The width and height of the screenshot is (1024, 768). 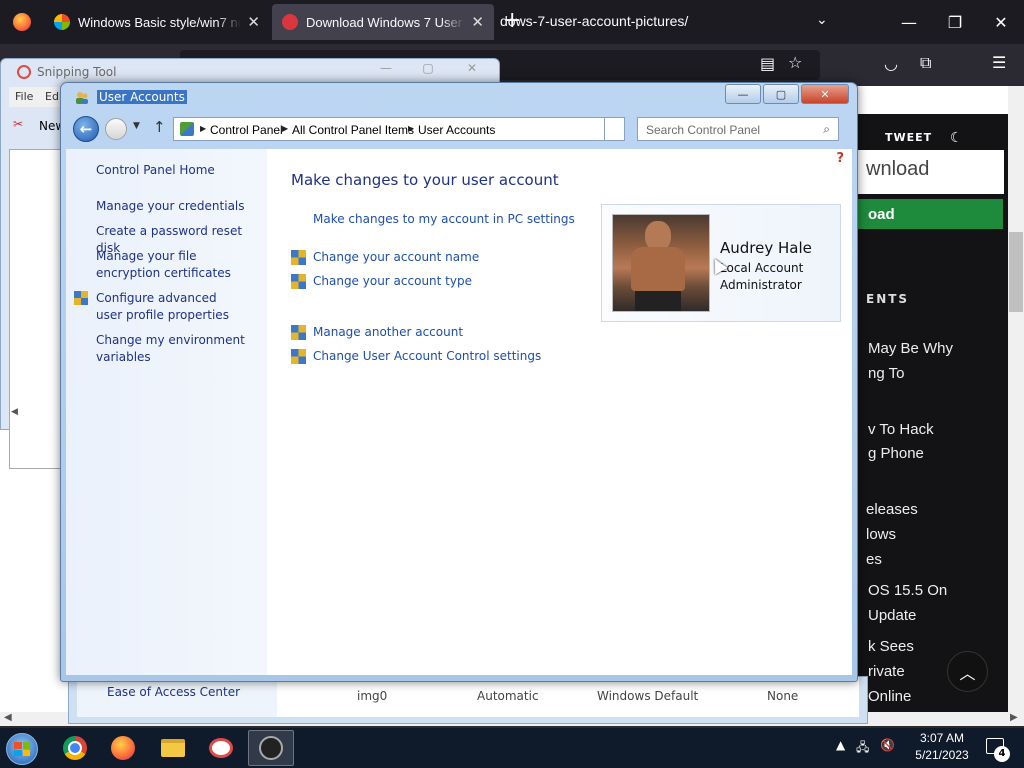 What do you see at coordinates (925, 63) in the screenshot?
I see `extensions-icon: ⧉` at bounding box center [925, 63].